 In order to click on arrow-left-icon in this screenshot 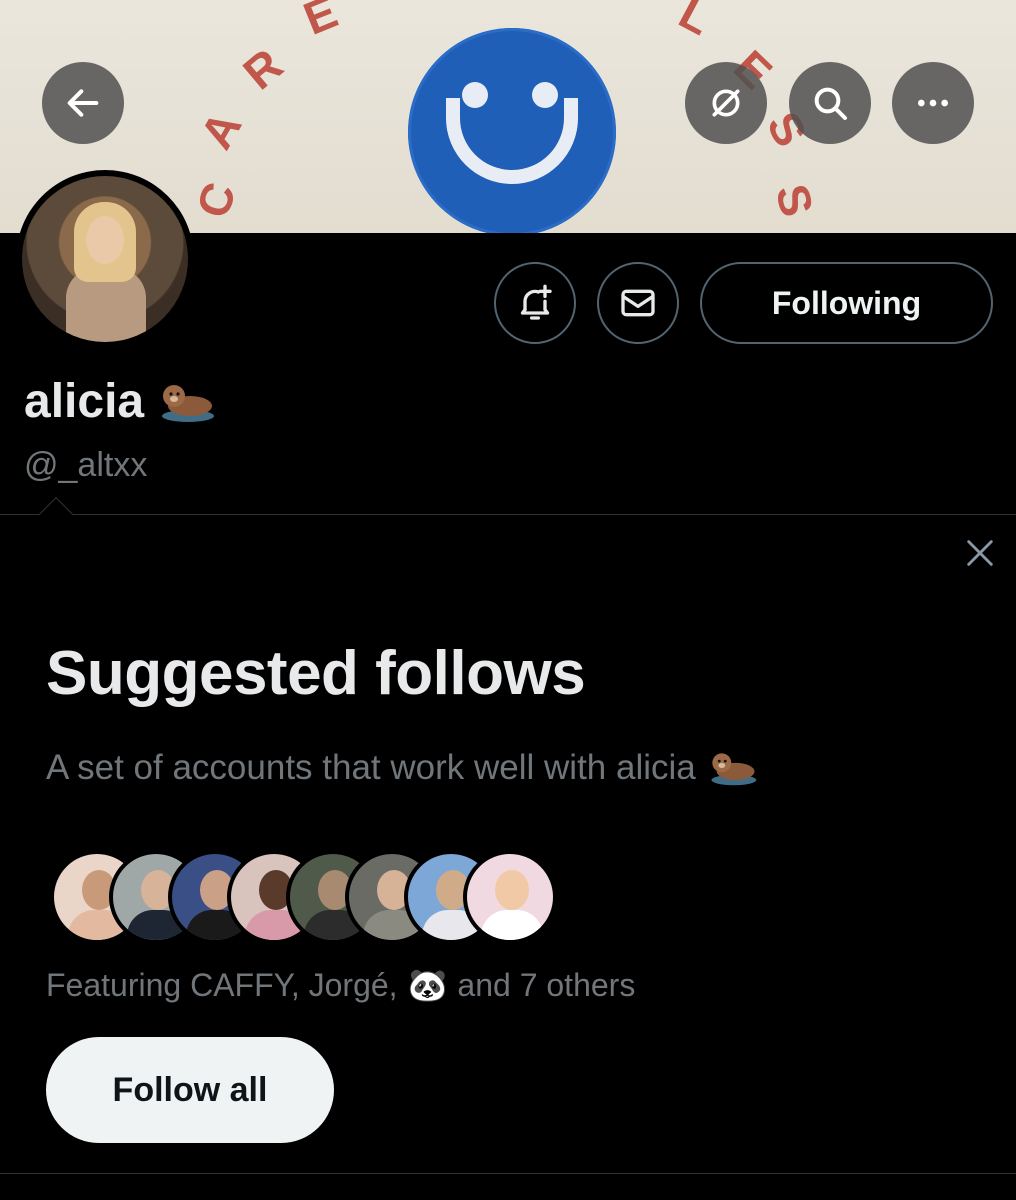, I will do `click(83, 103)`.